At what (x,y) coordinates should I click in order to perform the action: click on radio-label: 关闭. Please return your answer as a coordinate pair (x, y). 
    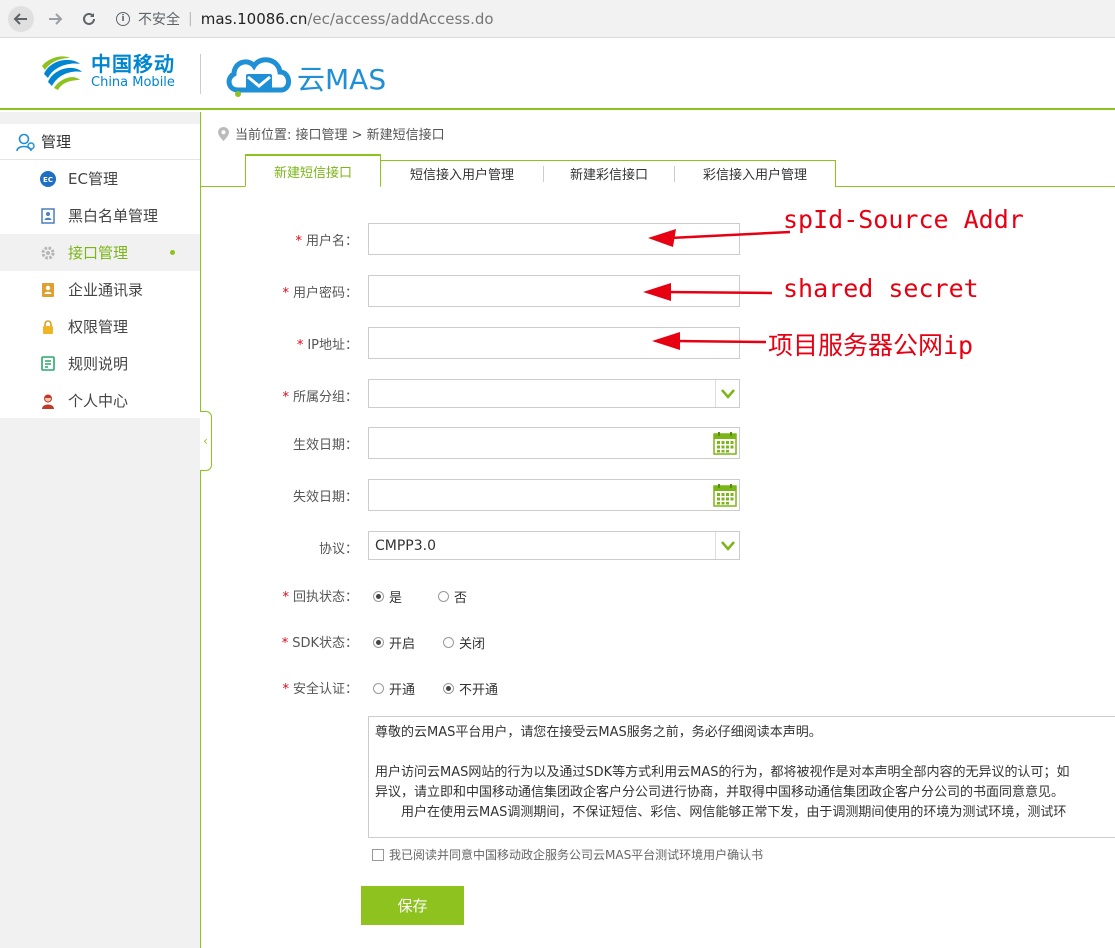
    Looking at the image, I should click on (472, 644).